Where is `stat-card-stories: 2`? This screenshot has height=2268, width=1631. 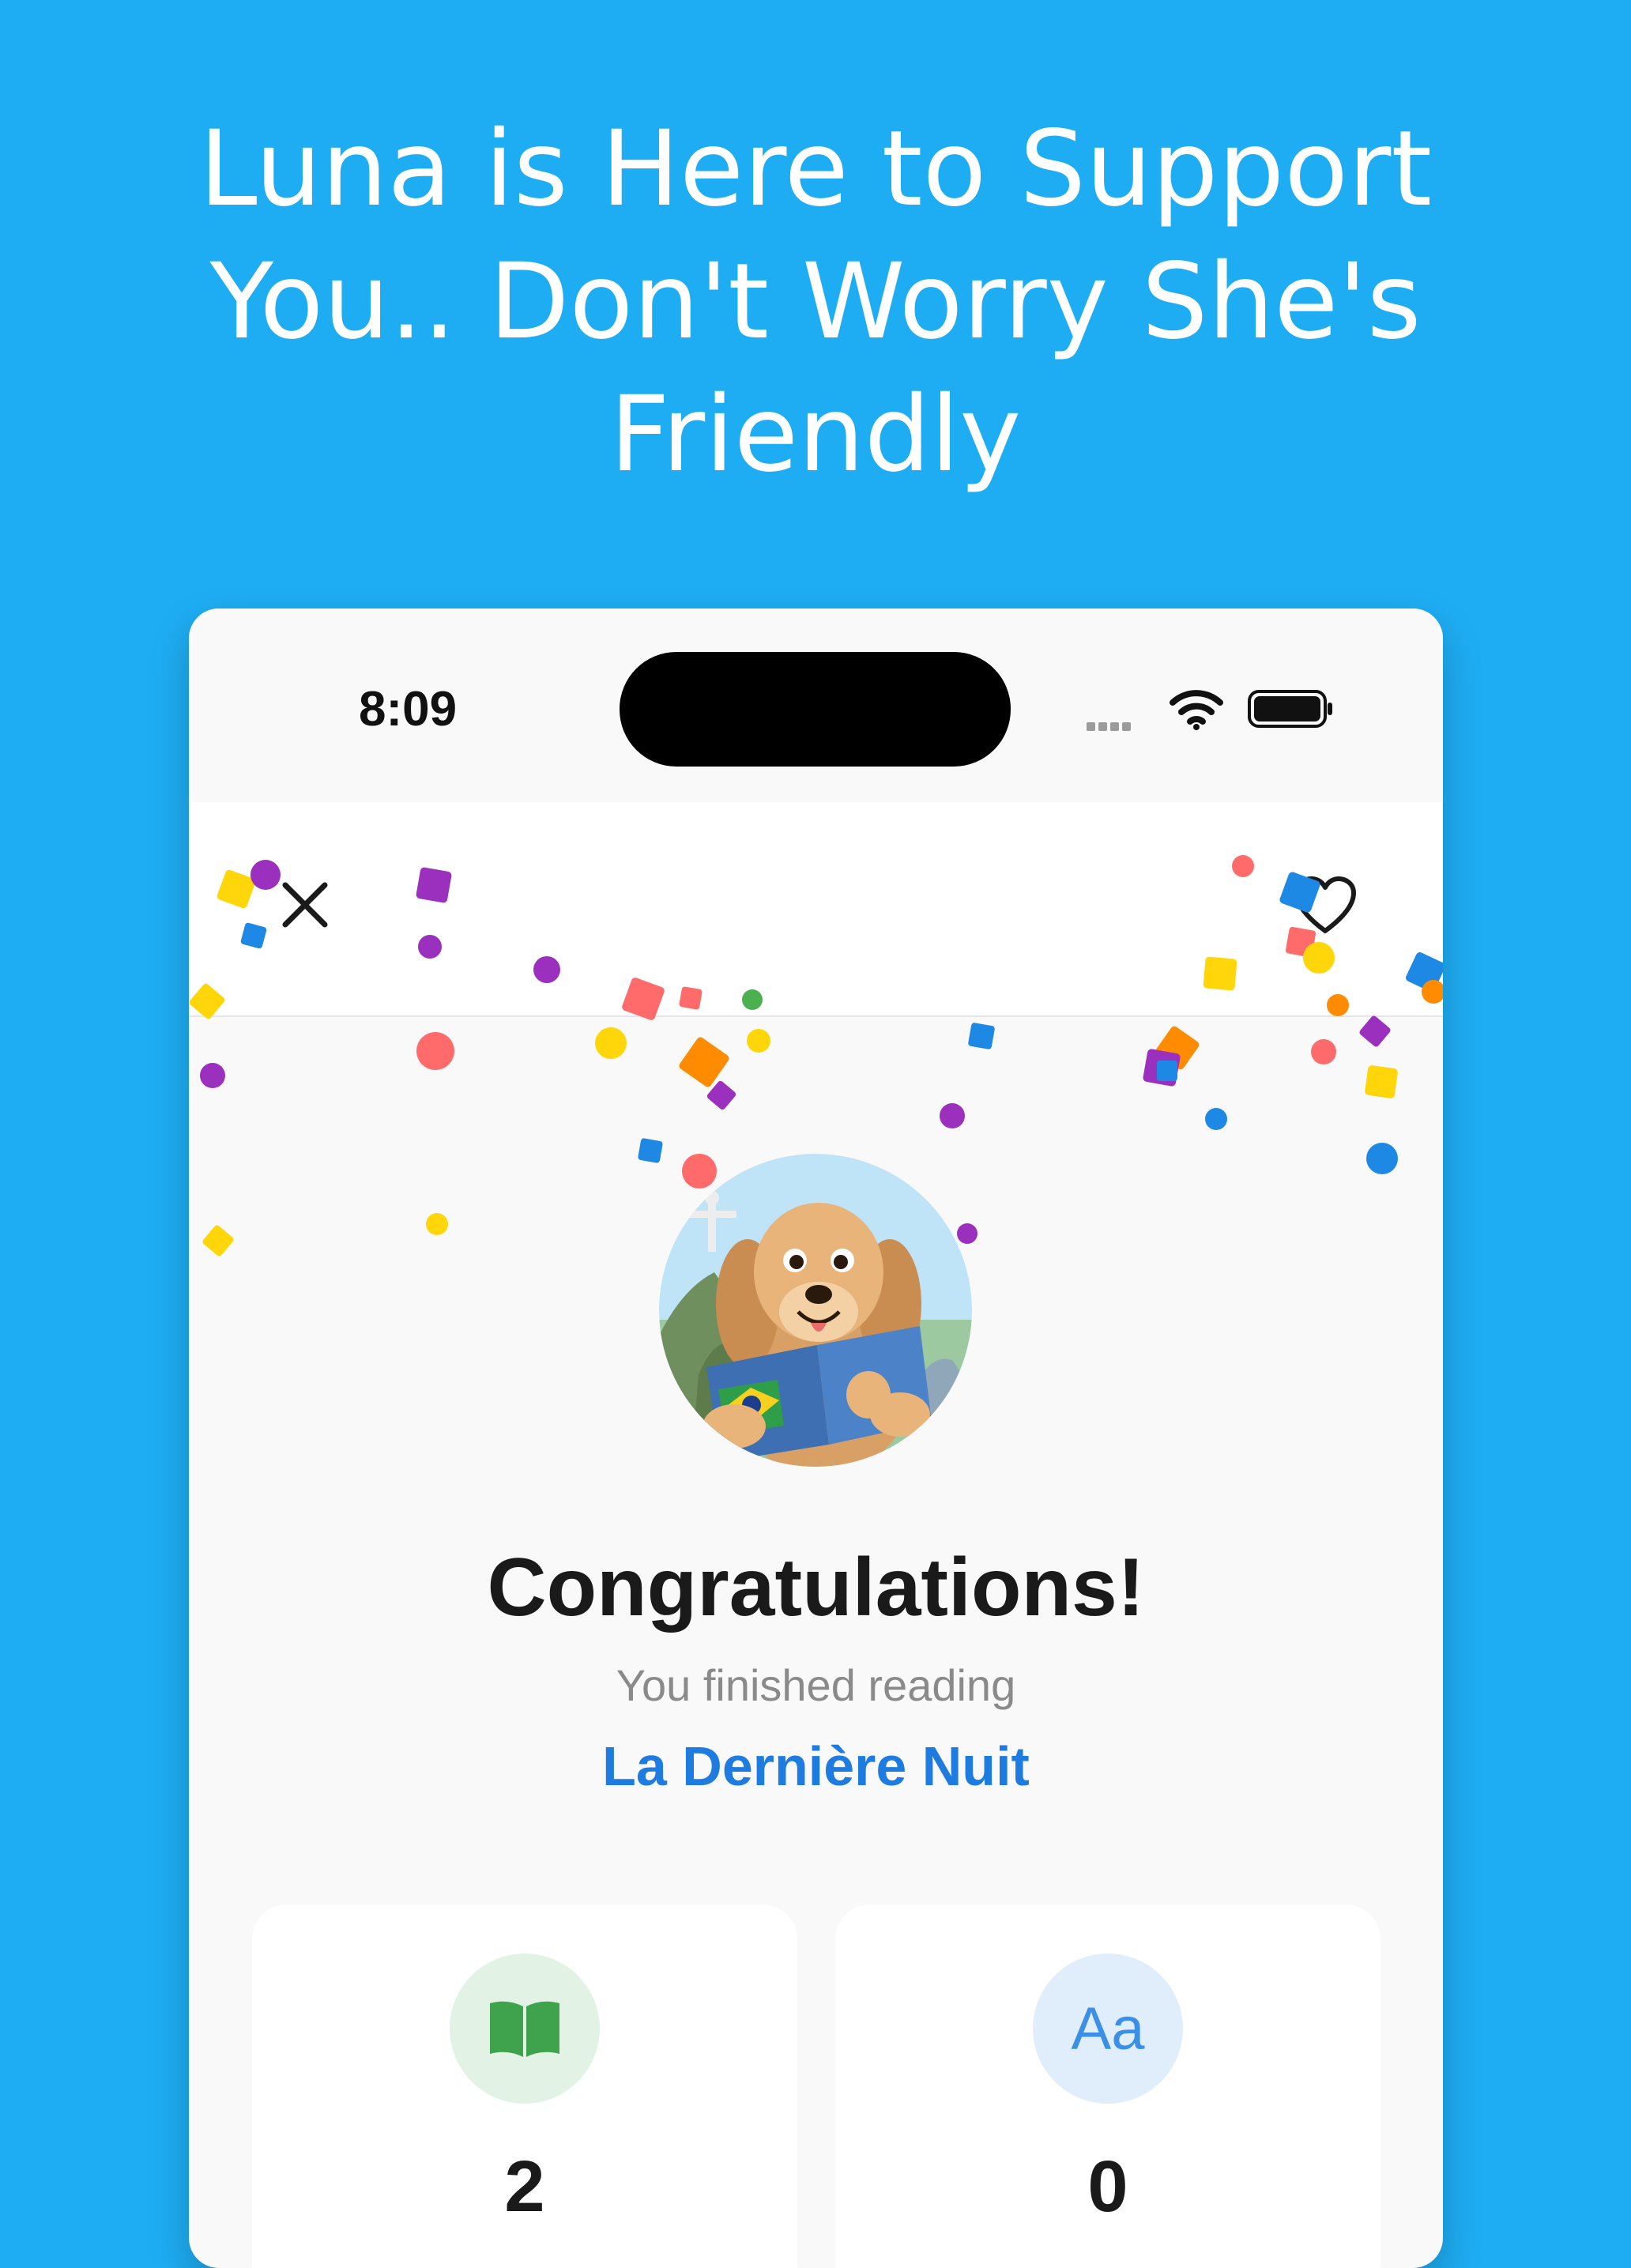 stat-card-stories: 2 is located at coordinates (524, 2086).